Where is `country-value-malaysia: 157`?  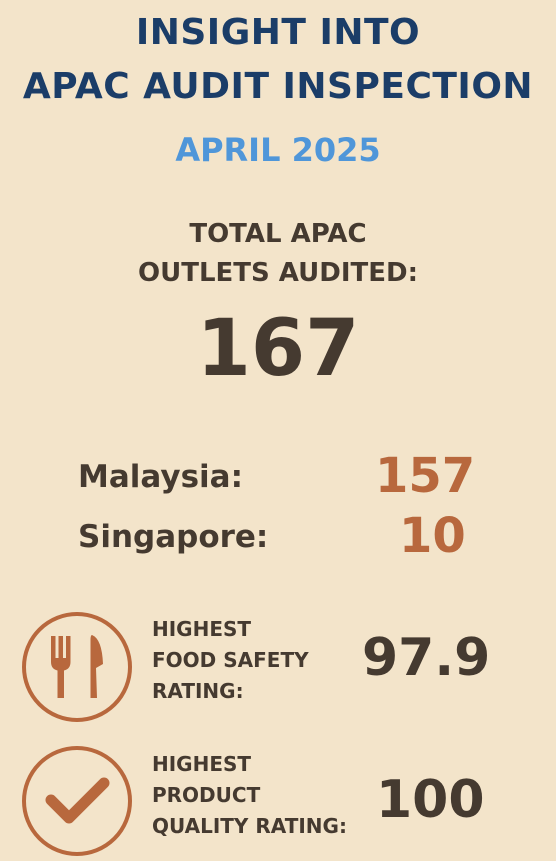 country-value-malaysia: 157 is located at coordinates (425, 476).